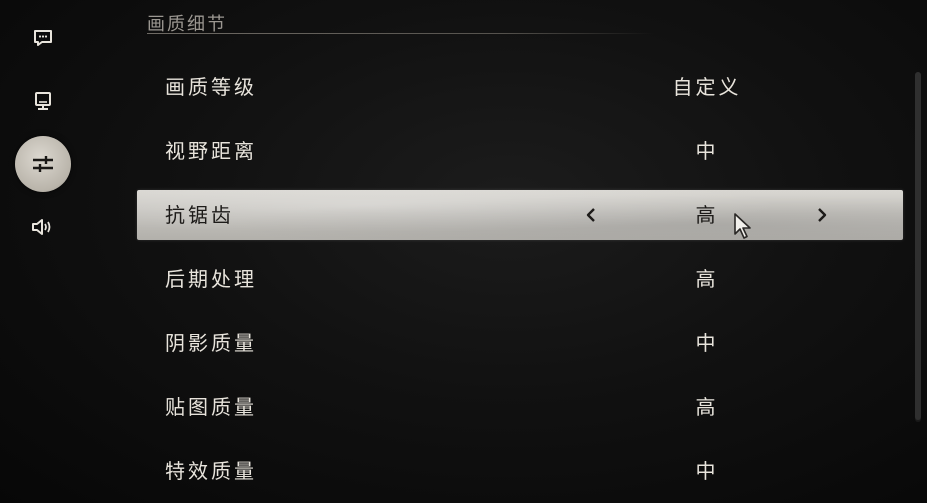 The width and height of the screenshot is (927, 503). I want to click on previous-option-button, so click(591, 215).